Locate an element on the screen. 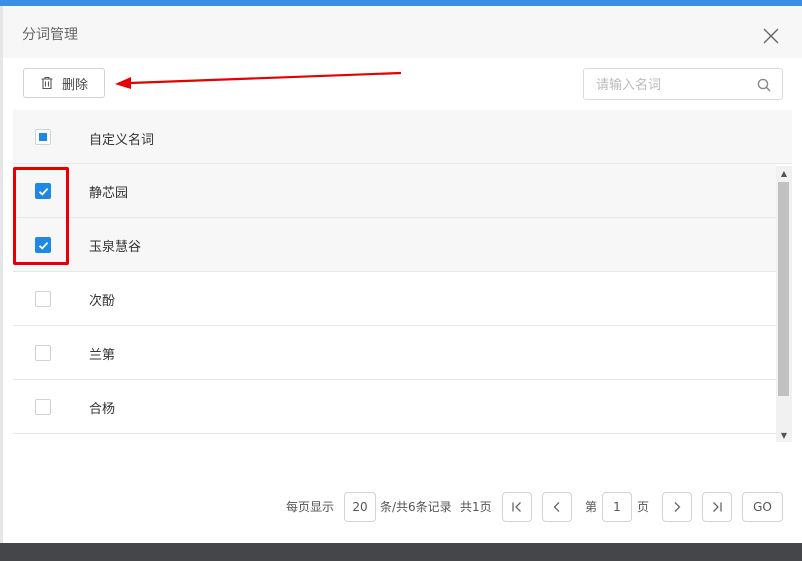 The height and width of the screenshot is (561, 802). current-page-input: 1 is located at coordinates (617, 507).